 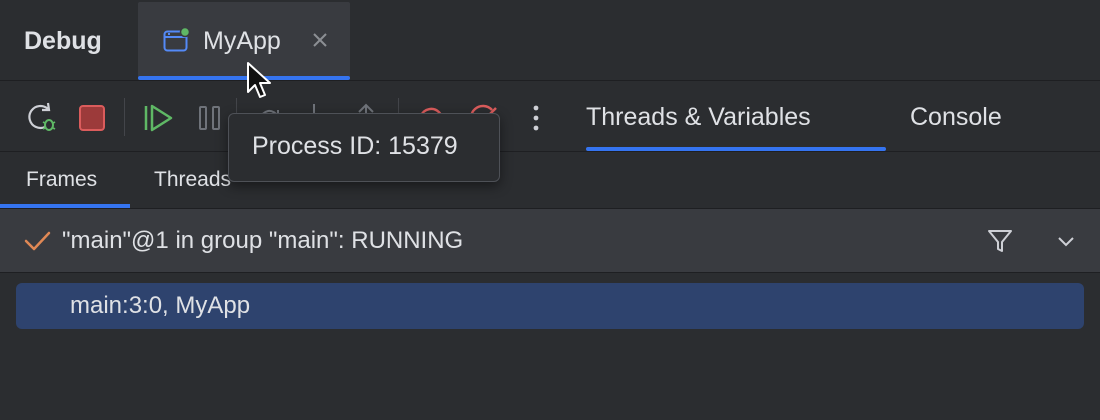 I want to click on stop-icon, so click(x=92, y=118).